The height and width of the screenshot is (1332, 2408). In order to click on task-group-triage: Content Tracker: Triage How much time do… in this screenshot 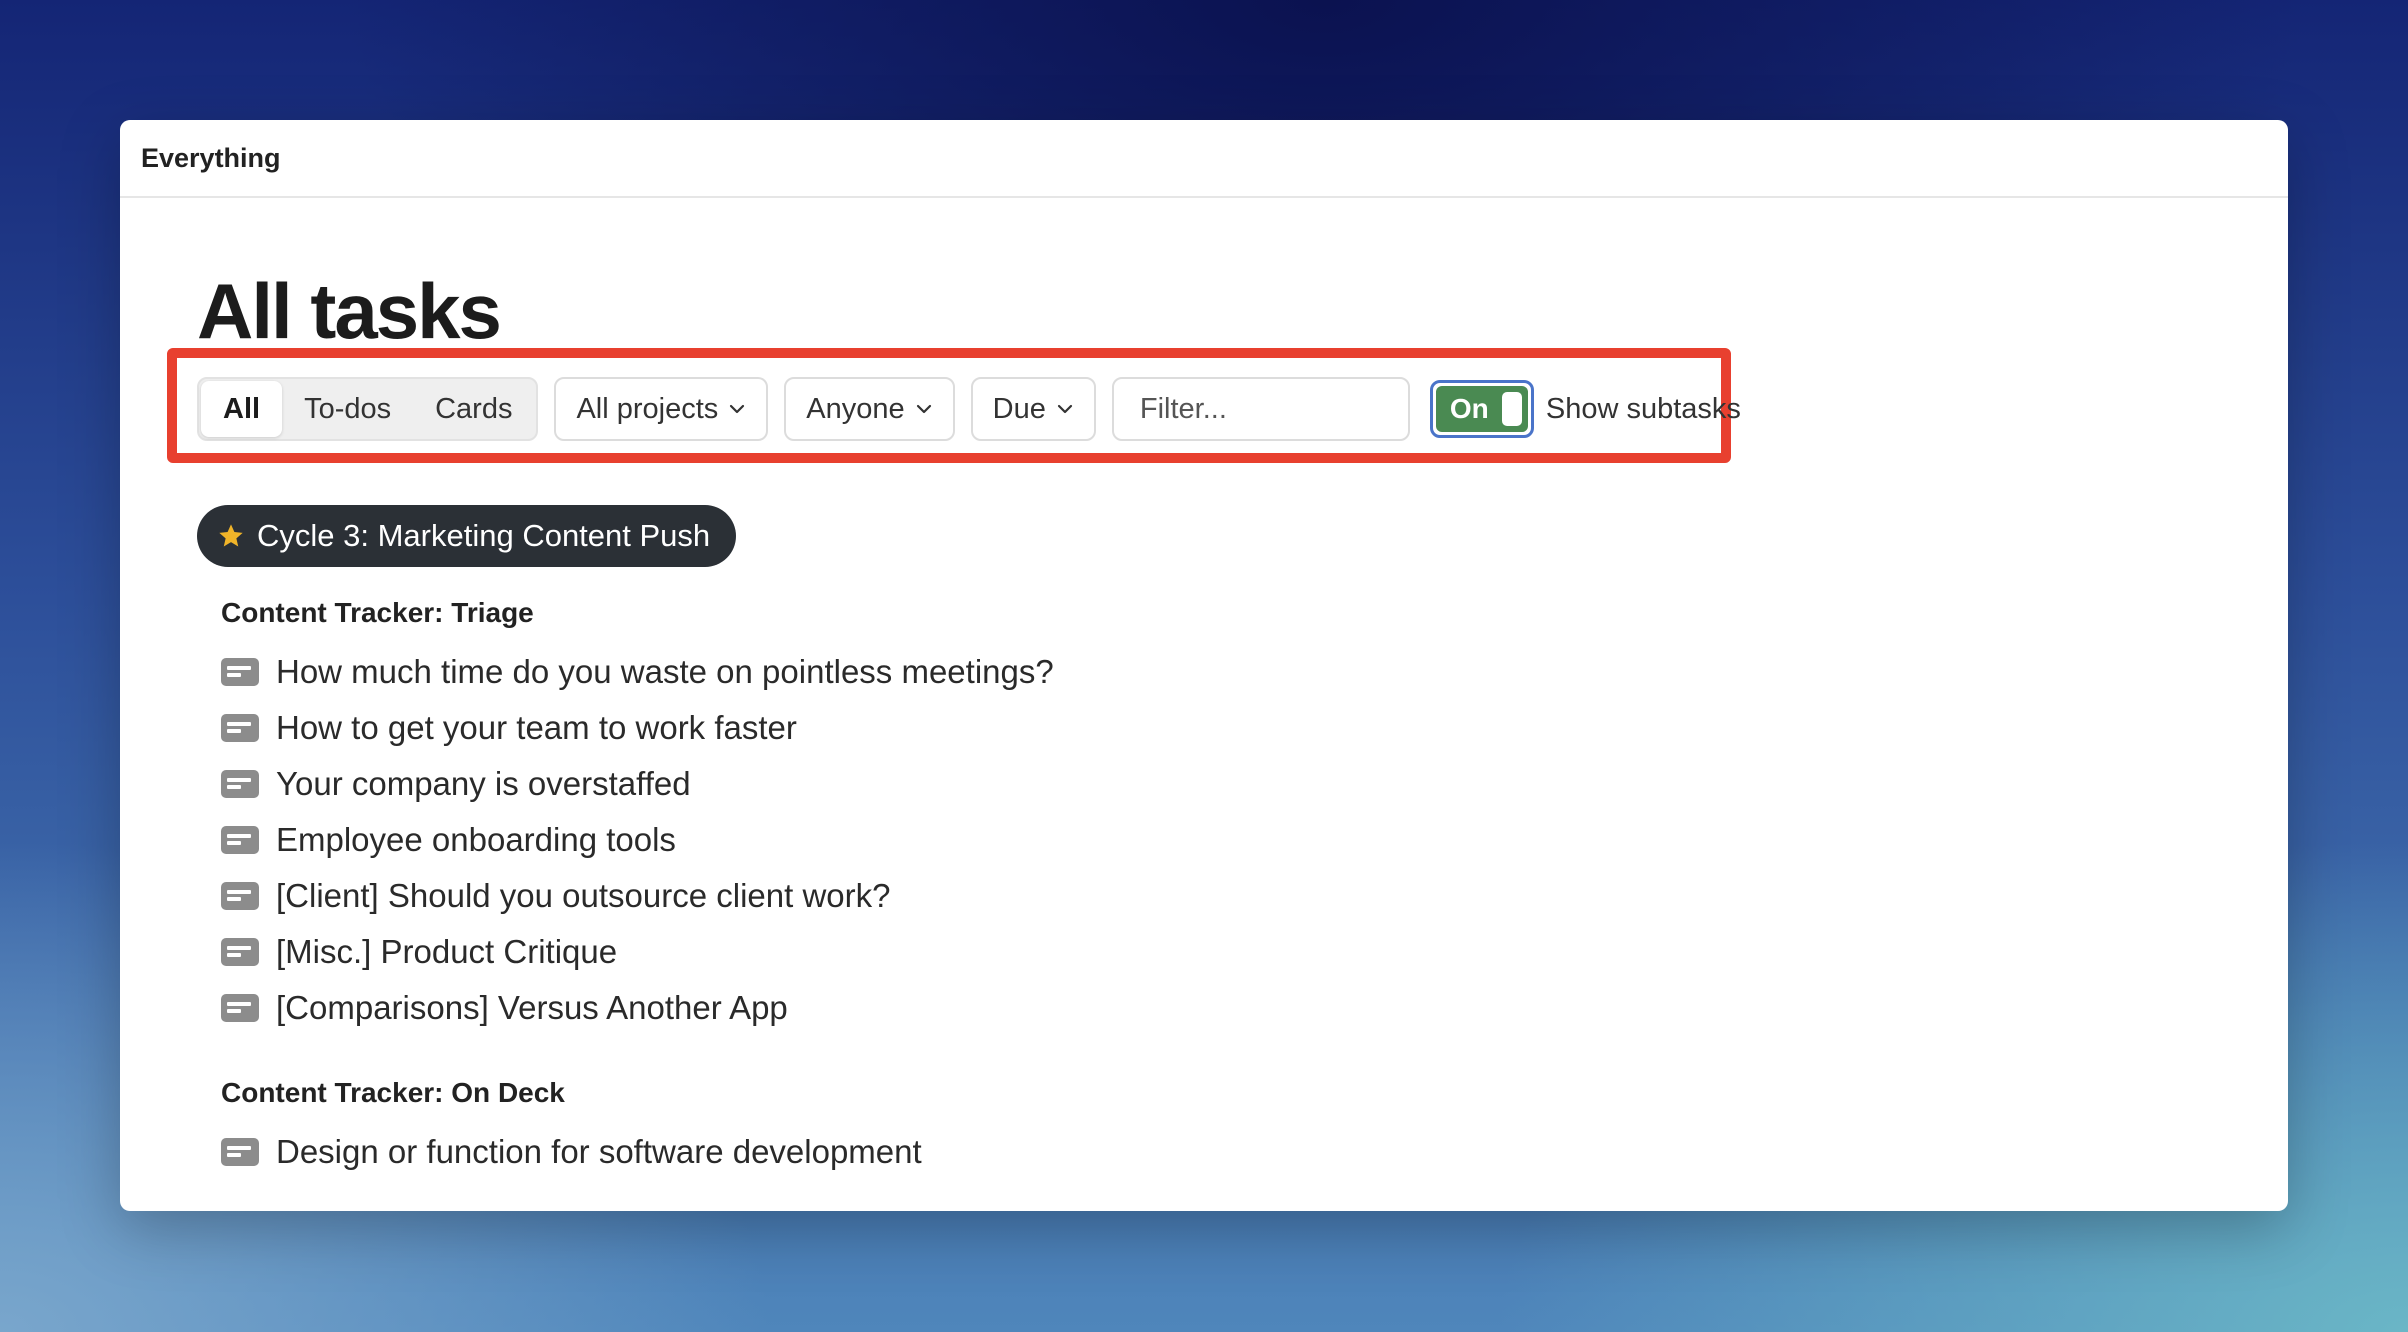, I will do `click(637, 817)`.